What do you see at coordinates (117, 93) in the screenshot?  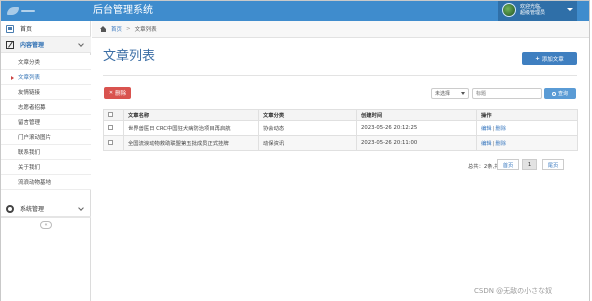 I see `delete-button: ✕ 删除` at bounding box center [117, 93].